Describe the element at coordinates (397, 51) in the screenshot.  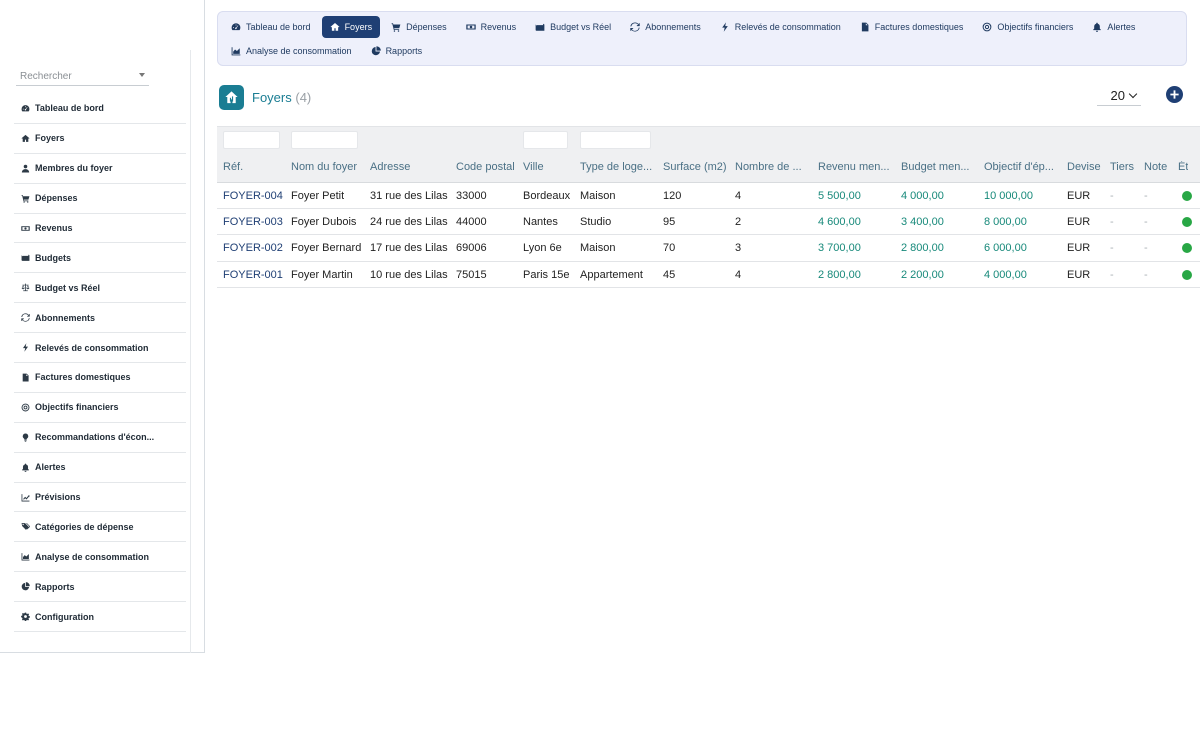
I see `tab-pie-chart: Rapports` at that location.